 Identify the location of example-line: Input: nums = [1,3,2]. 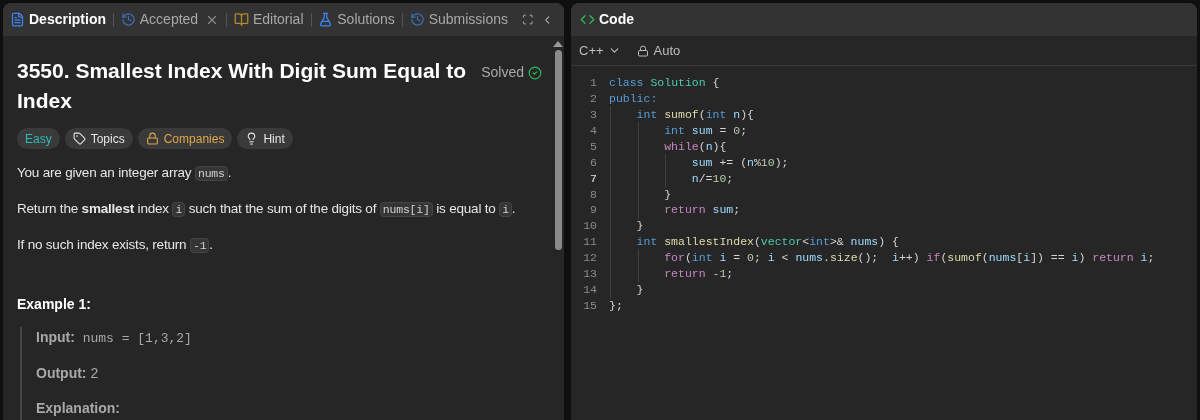
(114, 338).